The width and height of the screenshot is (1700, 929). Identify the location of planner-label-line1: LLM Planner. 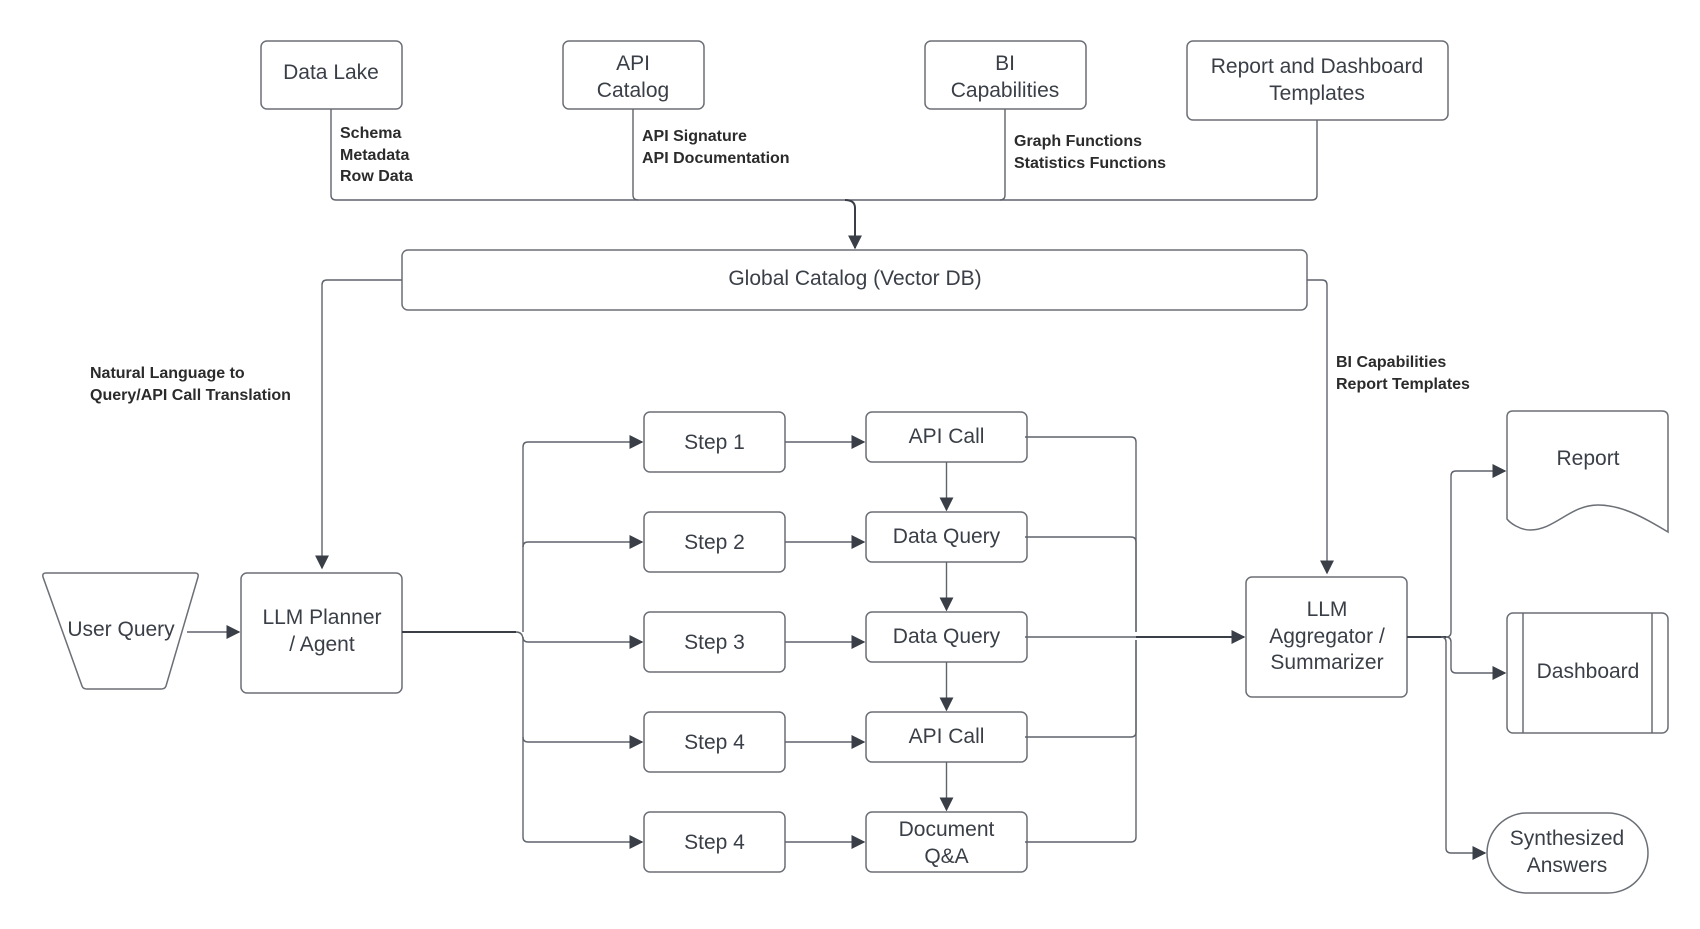
(321, 617).